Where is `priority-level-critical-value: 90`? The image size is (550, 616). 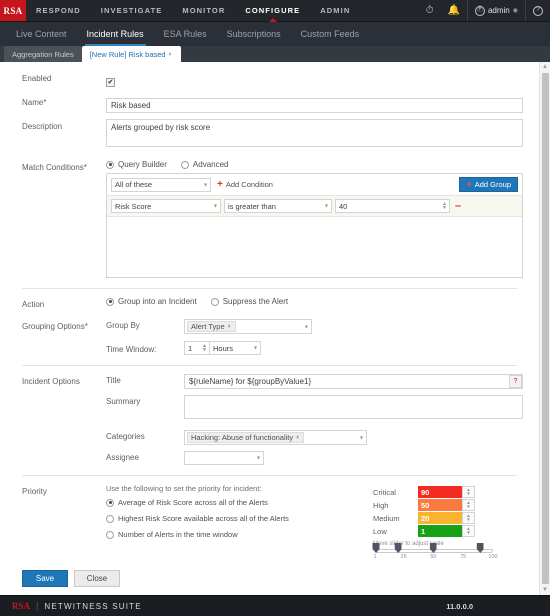
priority-level-critical-value: 90 is located at coordinates (440, 492).